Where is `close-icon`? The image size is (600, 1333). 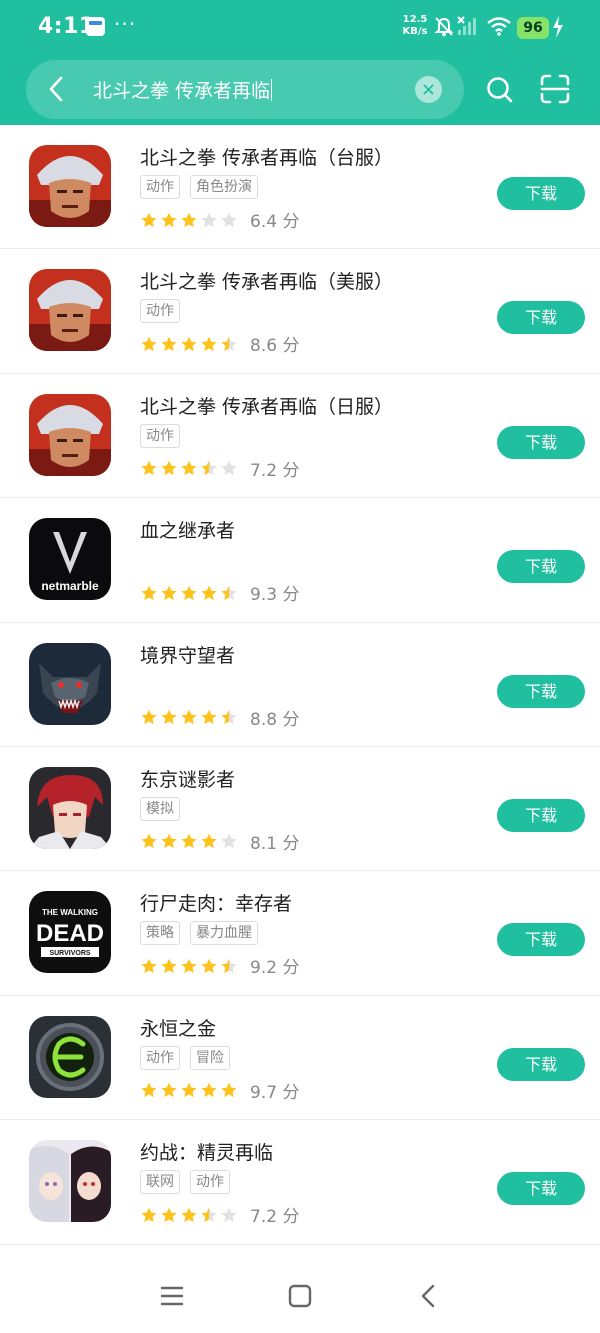 close-icon is located at coordinates (428, 89).